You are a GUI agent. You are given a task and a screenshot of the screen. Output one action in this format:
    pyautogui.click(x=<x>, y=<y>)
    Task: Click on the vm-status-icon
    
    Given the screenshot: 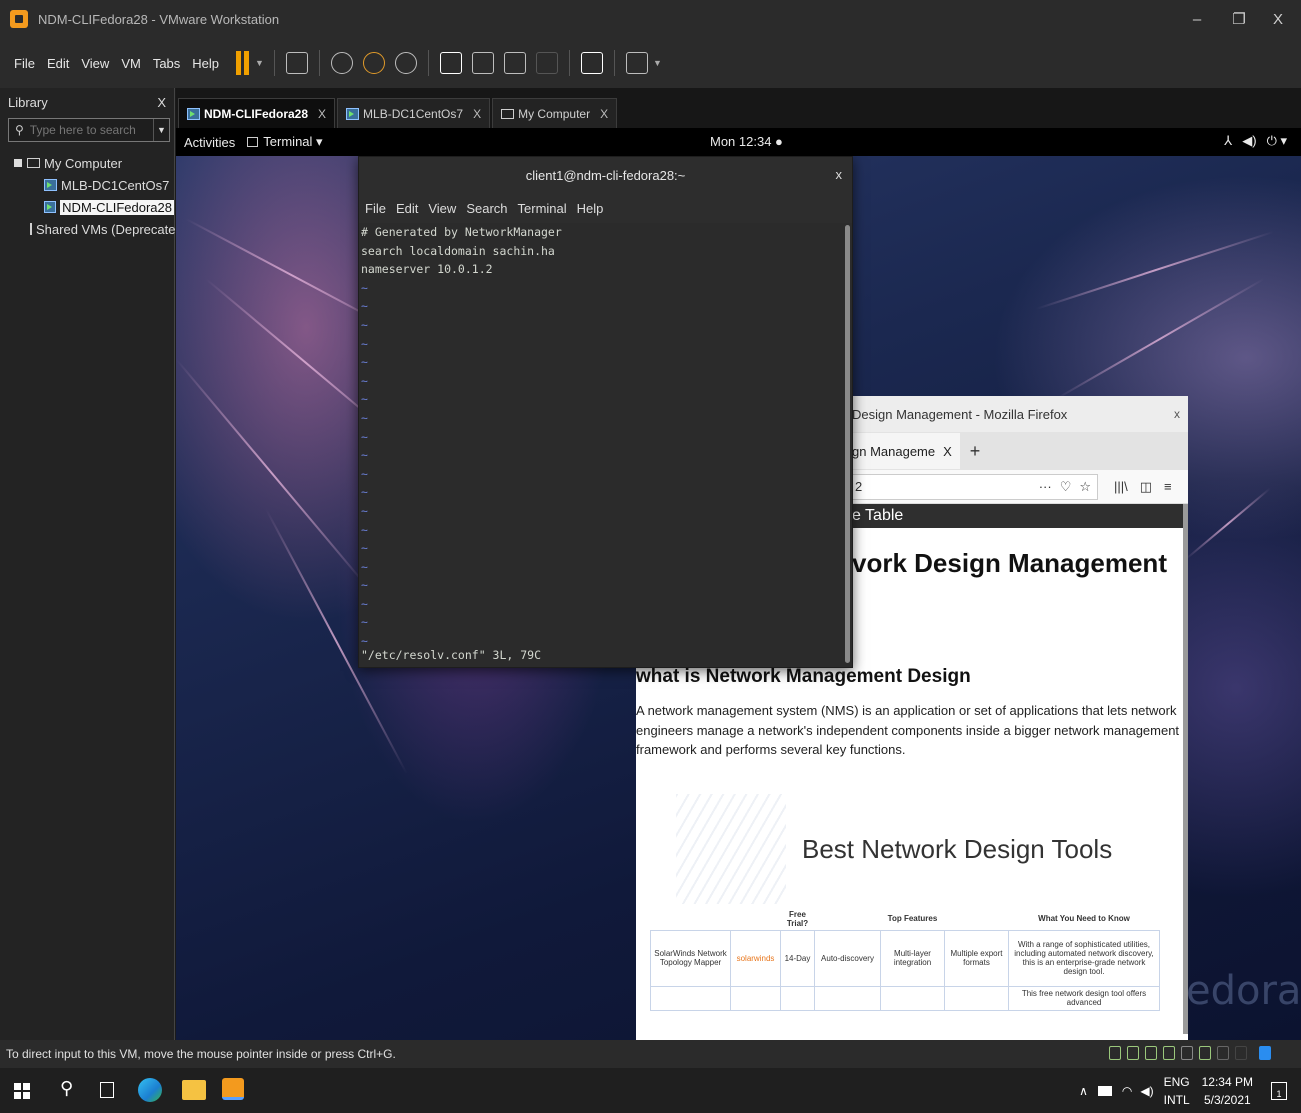 What is the action you would take?
    pyautogui.click(x=1265, y=1053)
    